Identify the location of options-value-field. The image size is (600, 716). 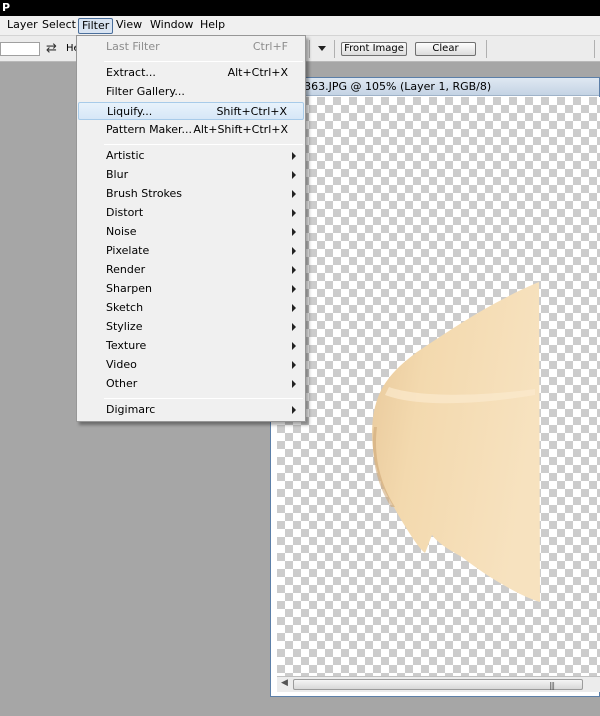
(20, 49).